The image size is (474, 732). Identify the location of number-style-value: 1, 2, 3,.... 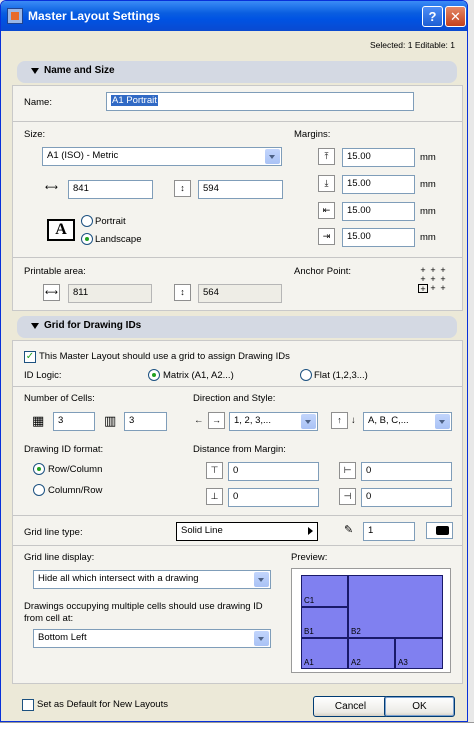
(252, 420).